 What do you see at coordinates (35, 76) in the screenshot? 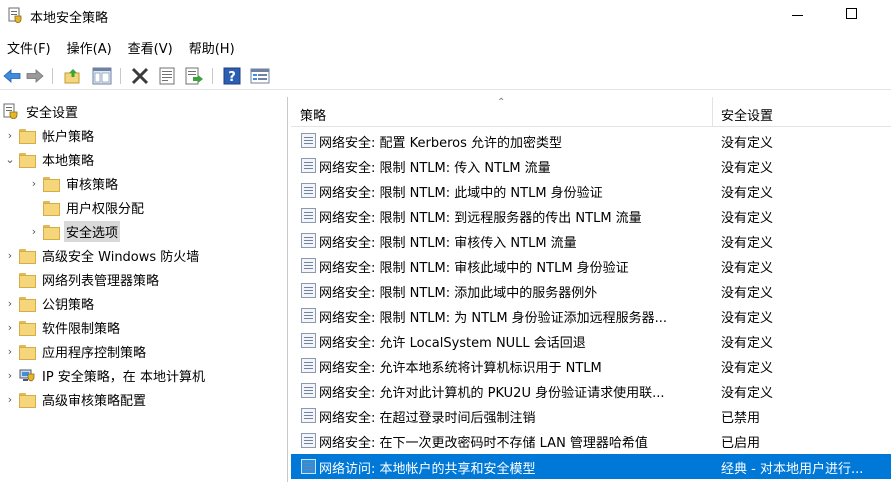
I see `forward-arrow-icon` at bounding box center [35, 76].